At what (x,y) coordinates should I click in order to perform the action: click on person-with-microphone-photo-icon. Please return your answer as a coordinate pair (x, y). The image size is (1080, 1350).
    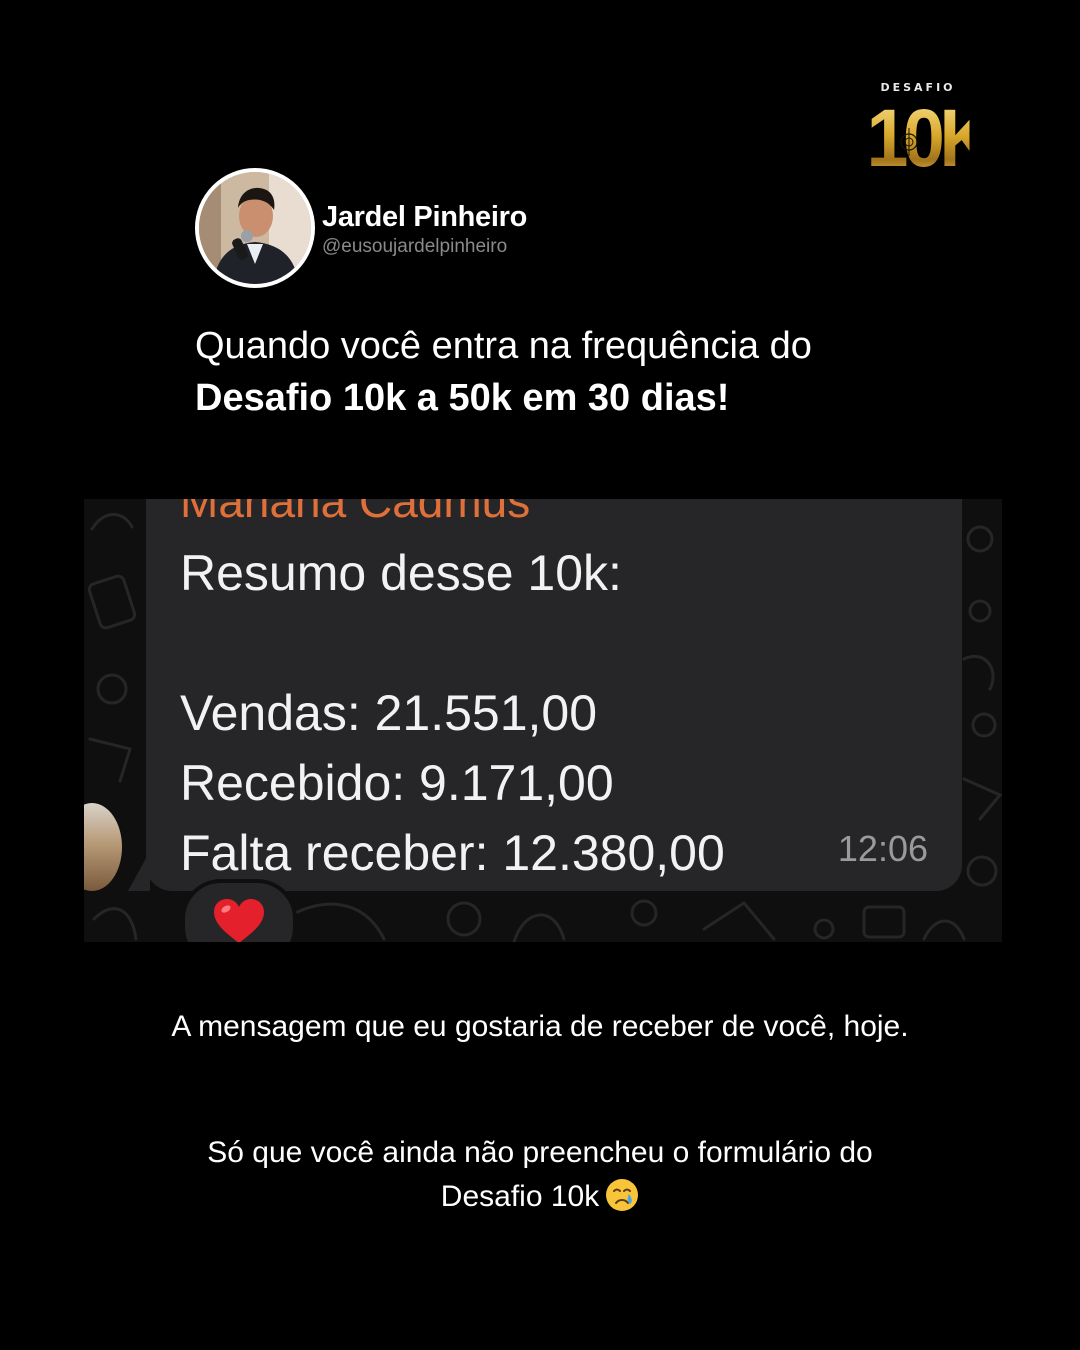
    Looking at the image, I should click on (255, 228).